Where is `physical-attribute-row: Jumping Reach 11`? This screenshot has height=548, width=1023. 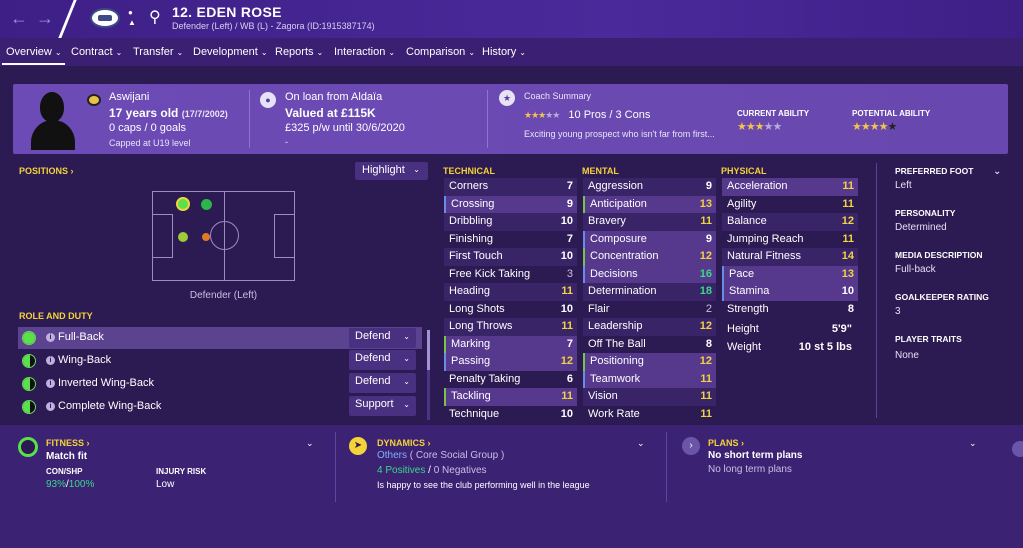
physical-attribute-row: Jumping Reach 11 is located at coordinates (790, 240).